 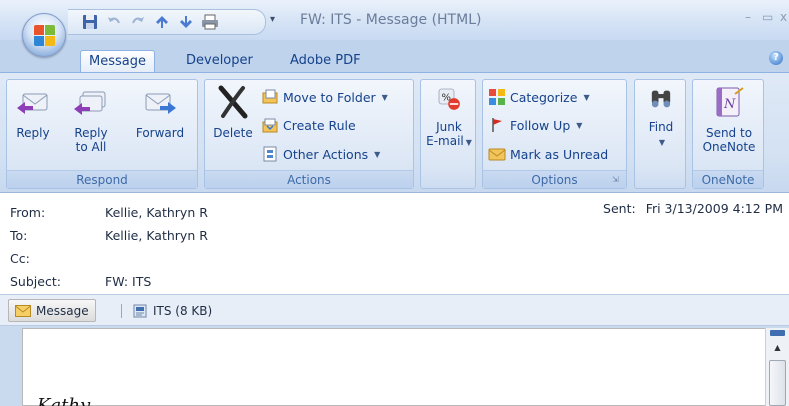 What do you see at coordinates (186, 22) in the screenshot?
I see `next-item-icon` at bounding box center [186, 22].